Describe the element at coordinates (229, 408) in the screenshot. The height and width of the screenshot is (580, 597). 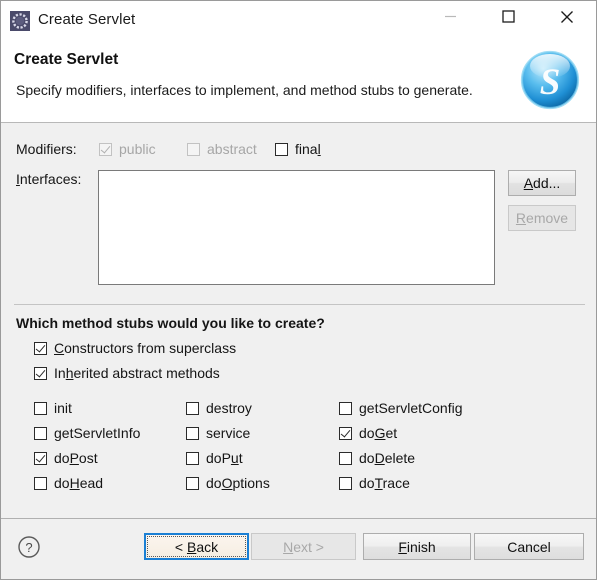
I see `method-destroy-label: destroy` at that location.